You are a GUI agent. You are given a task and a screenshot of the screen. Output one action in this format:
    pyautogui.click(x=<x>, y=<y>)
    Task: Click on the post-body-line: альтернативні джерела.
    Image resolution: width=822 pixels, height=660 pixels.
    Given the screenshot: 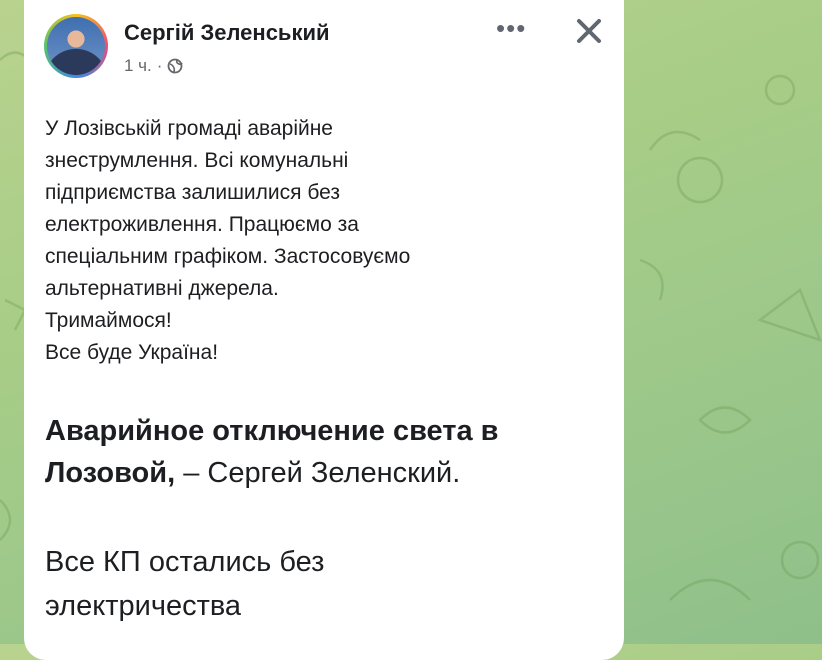 What is the action you would take?
    pyautogui.click(x=162, y=288)
    